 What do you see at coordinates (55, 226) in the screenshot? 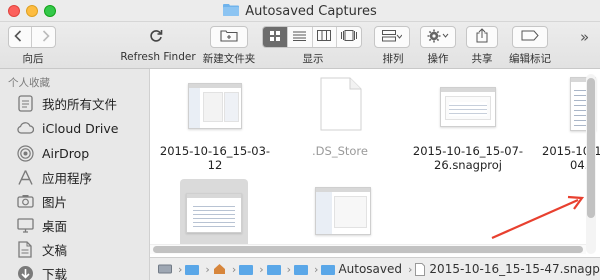
I see `sidebar-item-label: 桌面` at bounding box center [55, 226].